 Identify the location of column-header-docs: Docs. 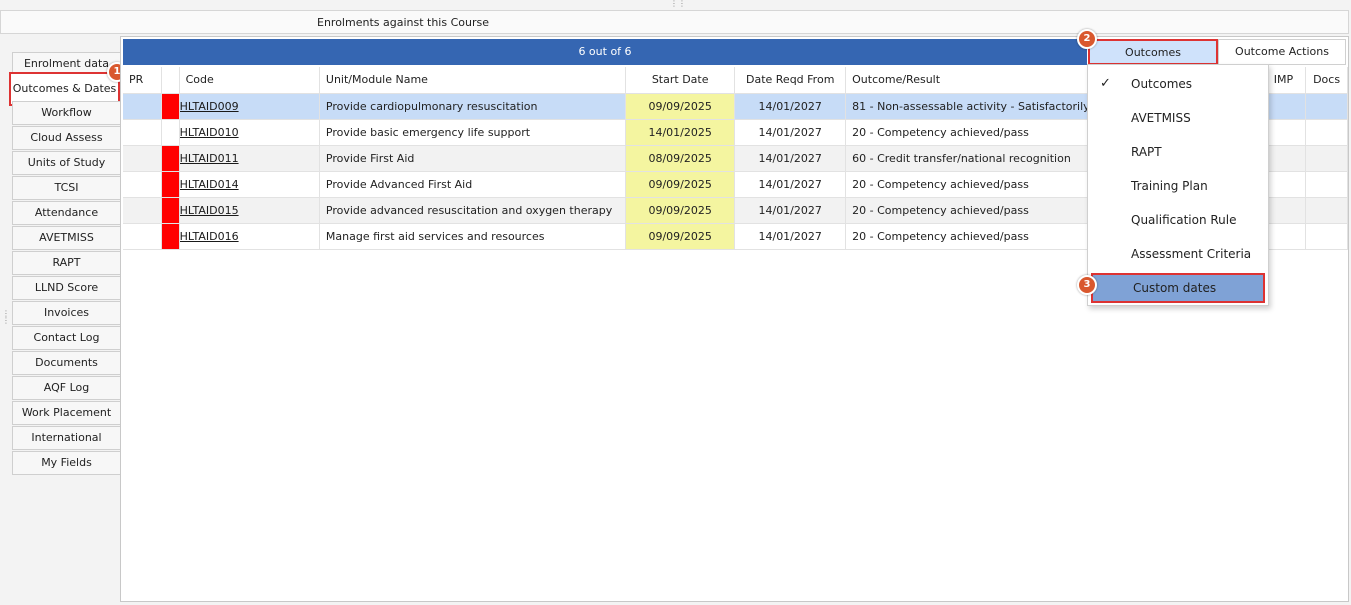
(1326, 80).